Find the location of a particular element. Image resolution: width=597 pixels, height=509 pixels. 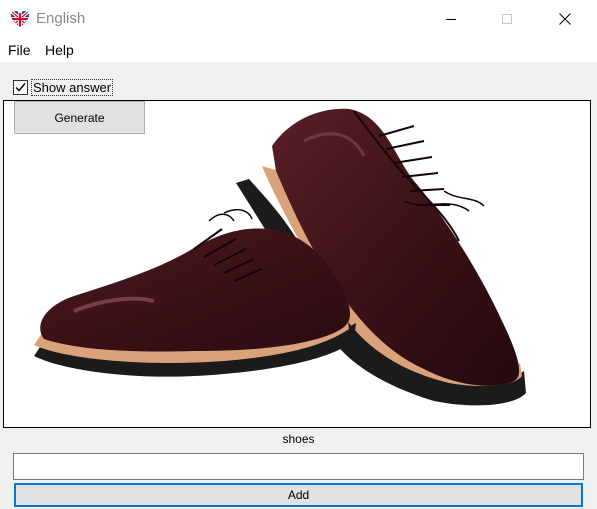

maximize-icon is located at coordinates (507, 19).